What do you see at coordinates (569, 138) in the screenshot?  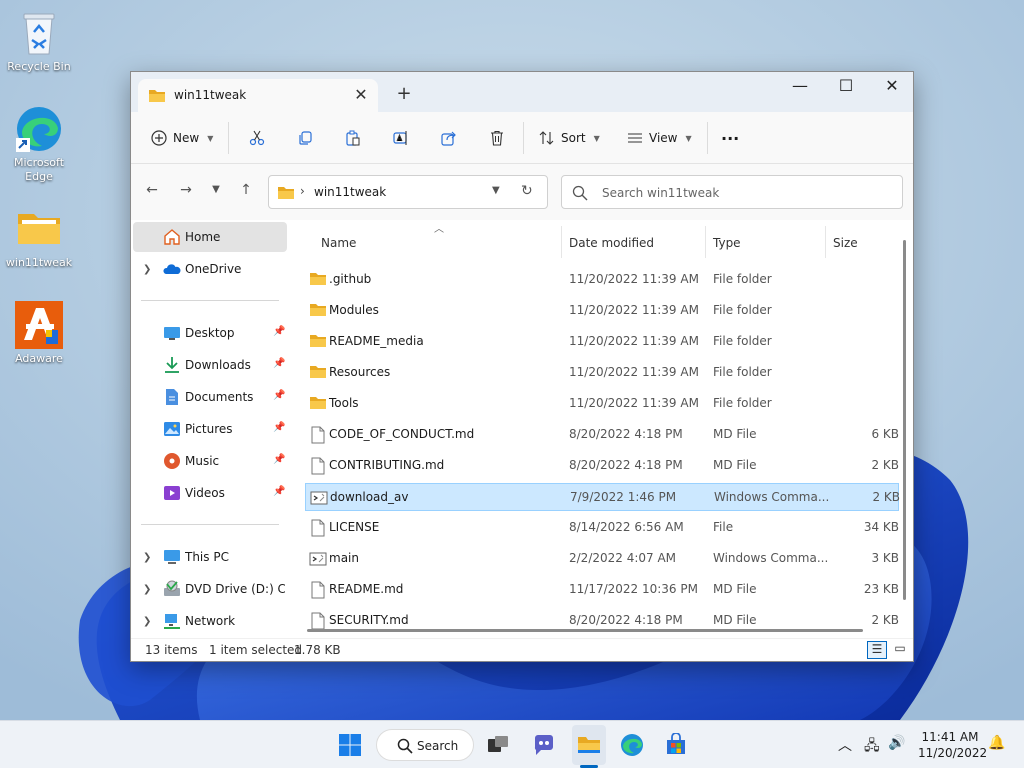 I see `sort-button: Sort ▼` at bounding box center [569, 138].